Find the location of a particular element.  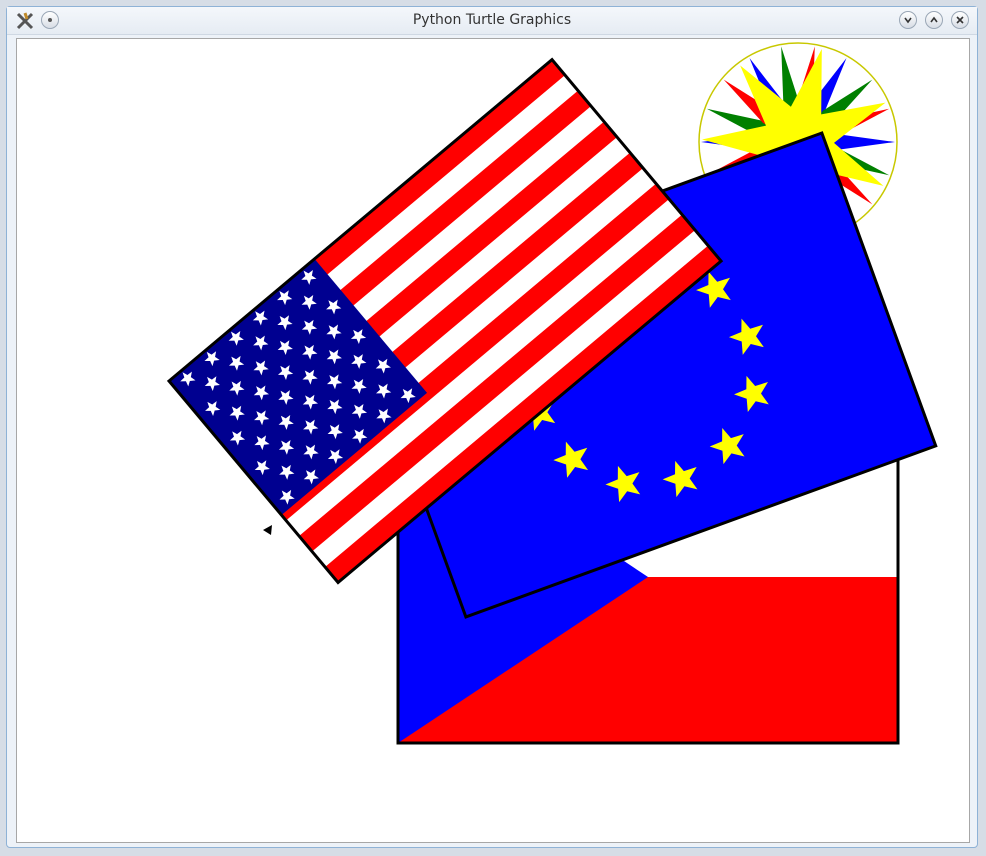

close-button is located at coordinates (960, 20).